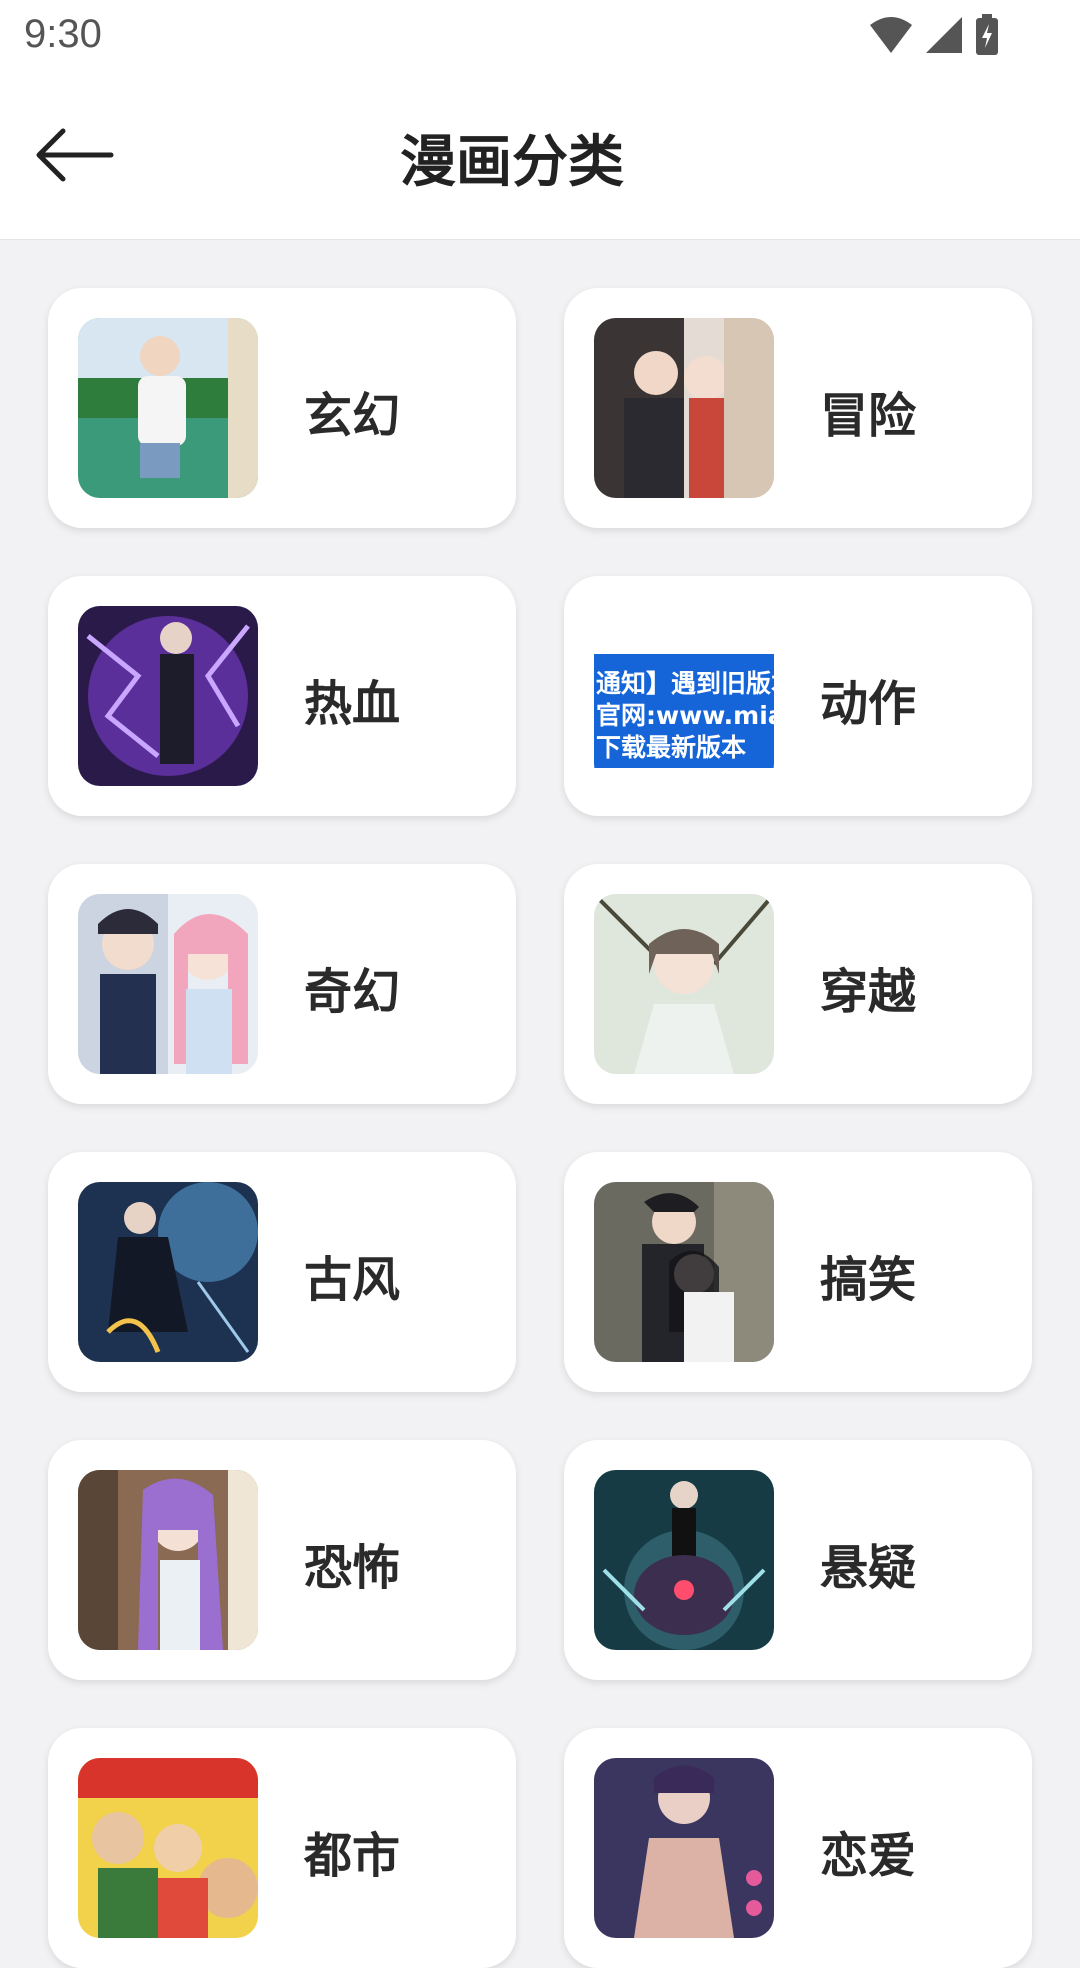 This screenshot has height=1968, width=1080. I want to click on notice-line-1: 通知】遇到旧版本, so click(685, 683).